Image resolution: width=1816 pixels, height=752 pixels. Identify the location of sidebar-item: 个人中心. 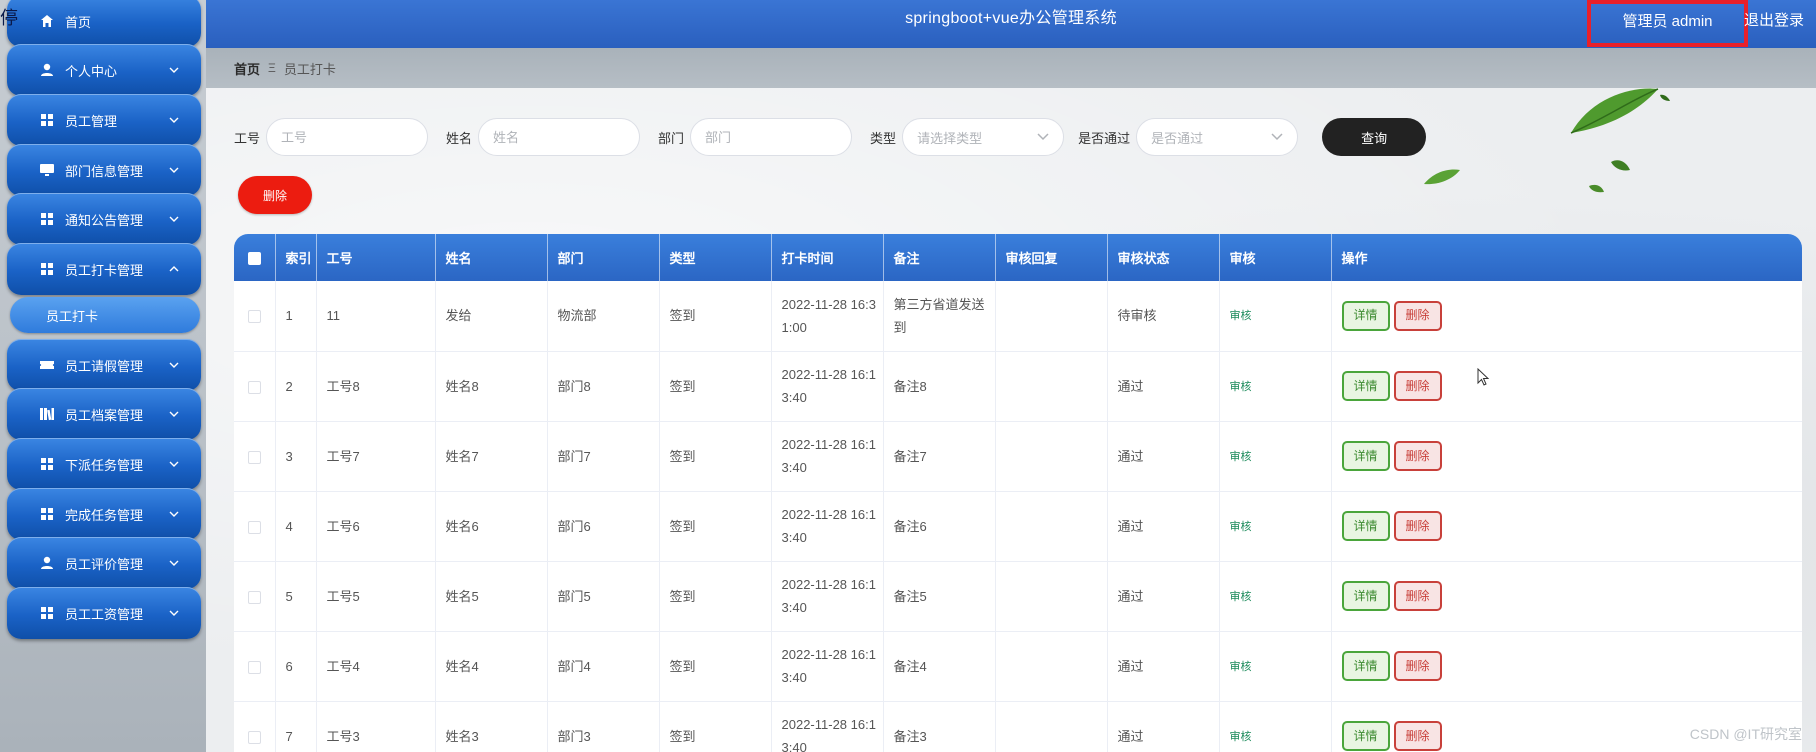
(104, 70).